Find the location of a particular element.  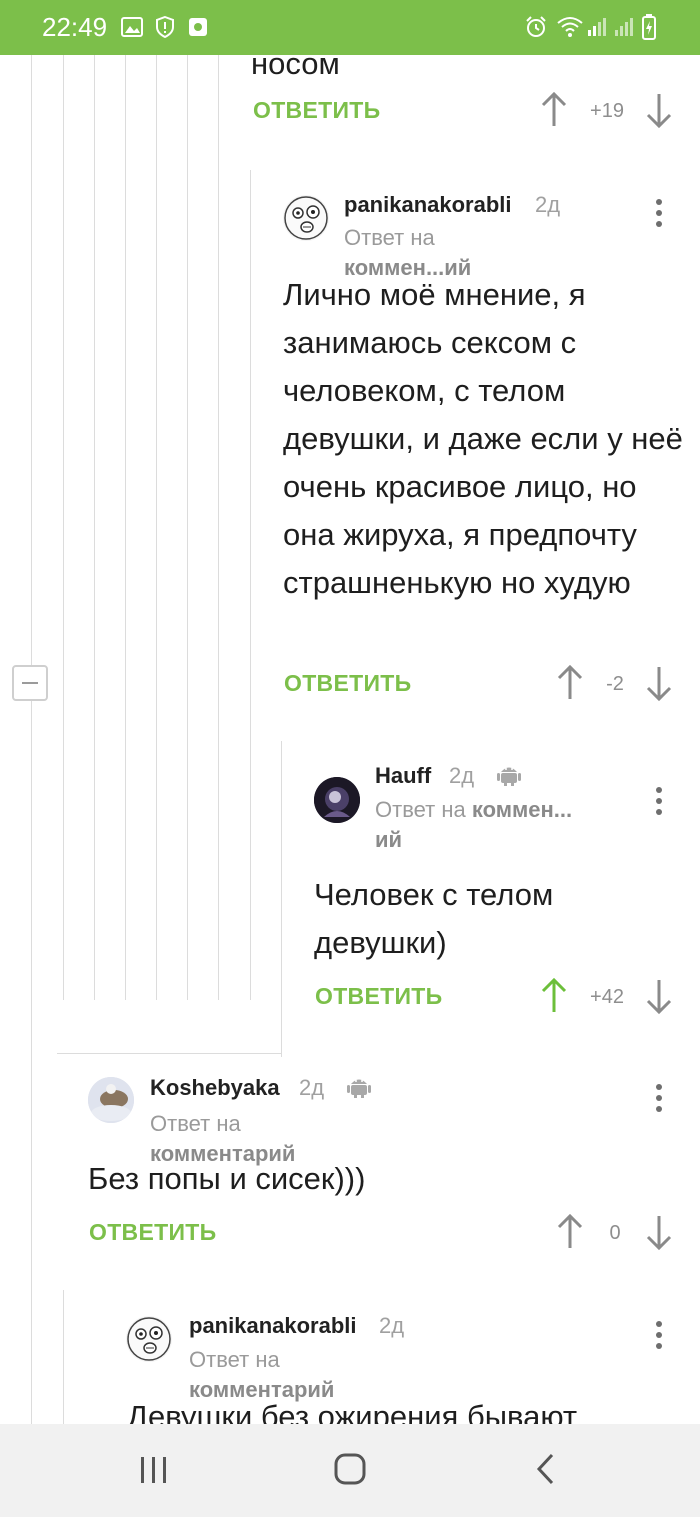

recents-icon is located at coordinates (154, 1470).